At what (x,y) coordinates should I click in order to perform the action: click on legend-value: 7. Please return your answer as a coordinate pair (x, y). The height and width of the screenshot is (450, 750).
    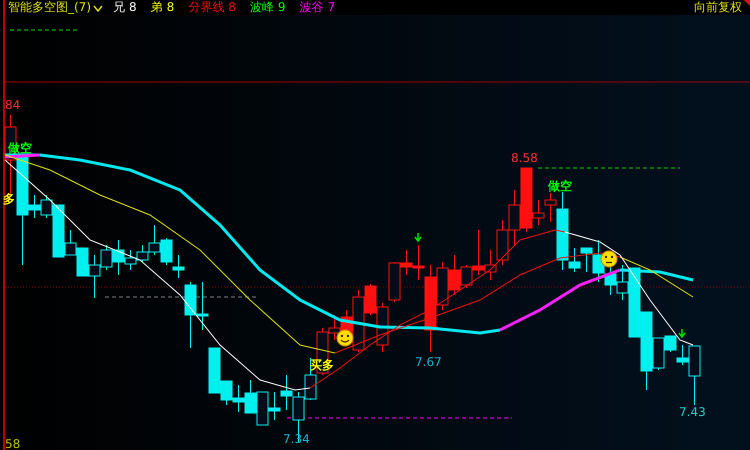
    Looking at the image, I should click on (332, 7).